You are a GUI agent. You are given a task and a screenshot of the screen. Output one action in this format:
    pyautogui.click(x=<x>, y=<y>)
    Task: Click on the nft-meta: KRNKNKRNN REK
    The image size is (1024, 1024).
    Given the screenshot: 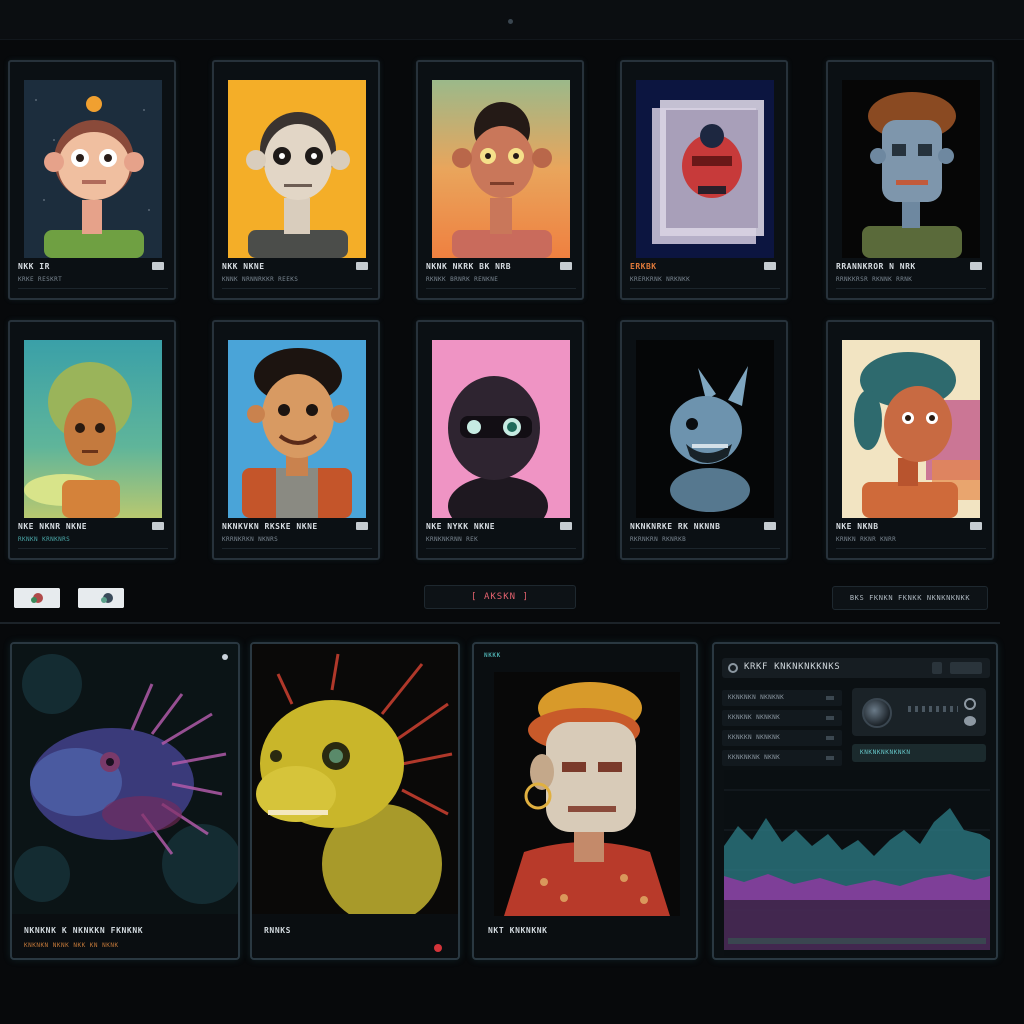 What is the action you would take?
    pyautogui.click(x=452, y=539)
    